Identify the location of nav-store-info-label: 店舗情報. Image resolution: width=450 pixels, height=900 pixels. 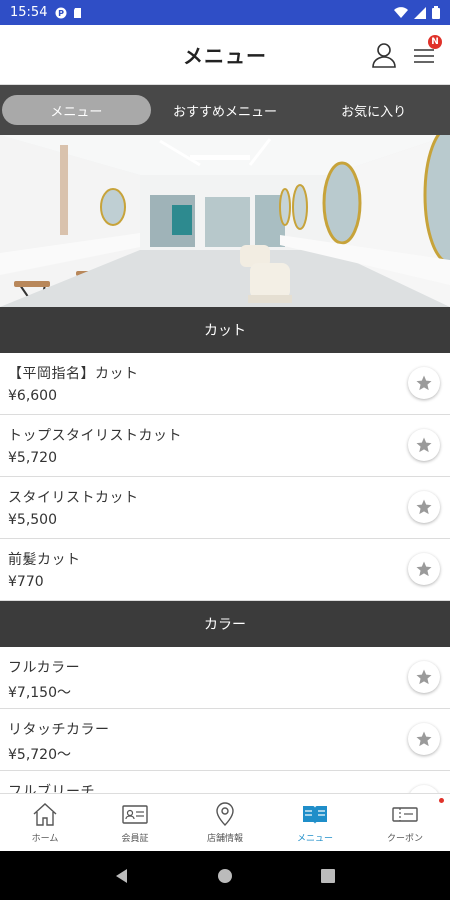
(224, 839).